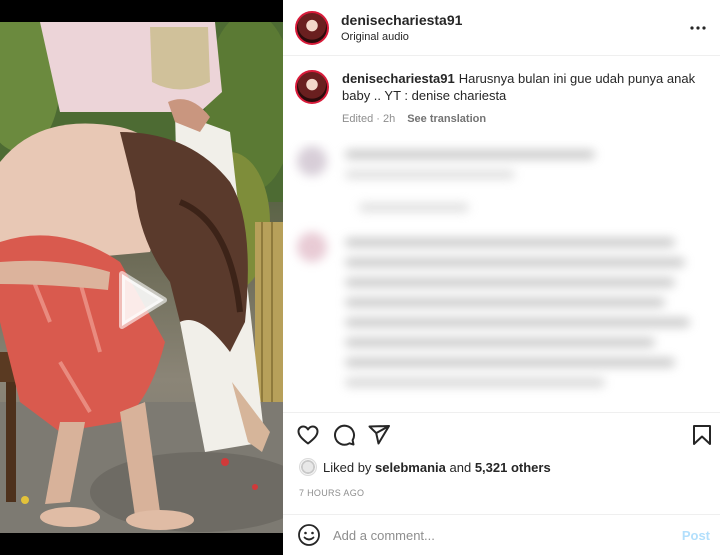  Describe the element at coordinates (308, 435) in the screenshot. I see `heart-icon` at that location.